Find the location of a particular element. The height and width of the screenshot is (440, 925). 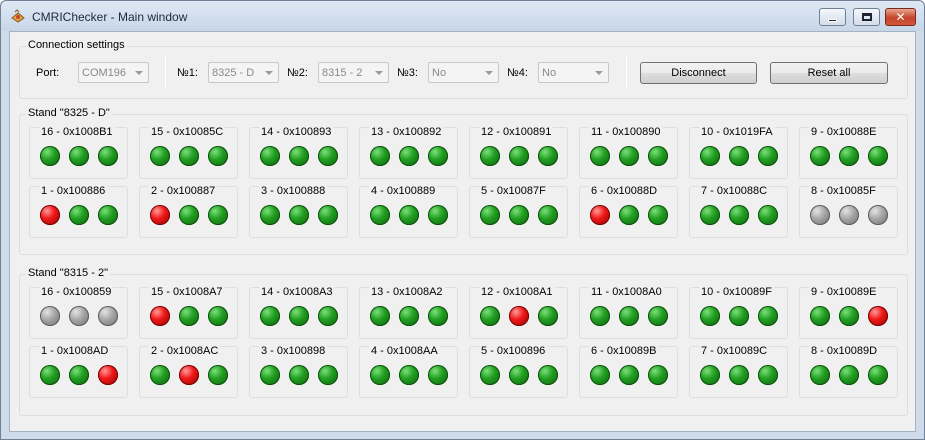

node-label: 4 - 0x100889 is located at coordinates (403, 191).